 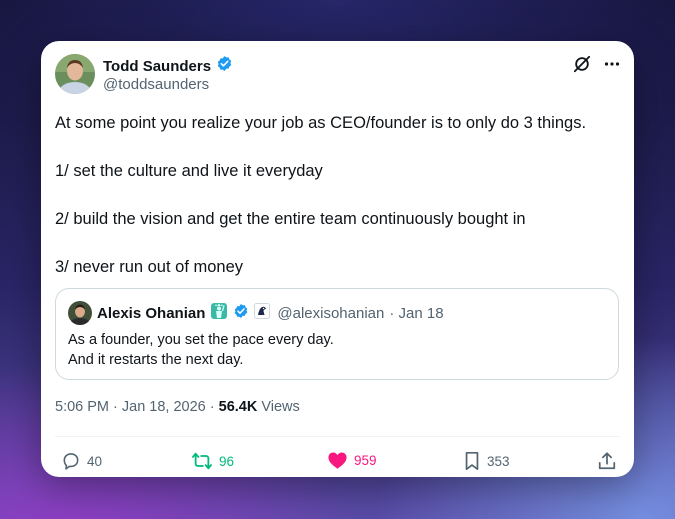 I want to click on author-name: Todd Saunders, so click(x=157, y=66).